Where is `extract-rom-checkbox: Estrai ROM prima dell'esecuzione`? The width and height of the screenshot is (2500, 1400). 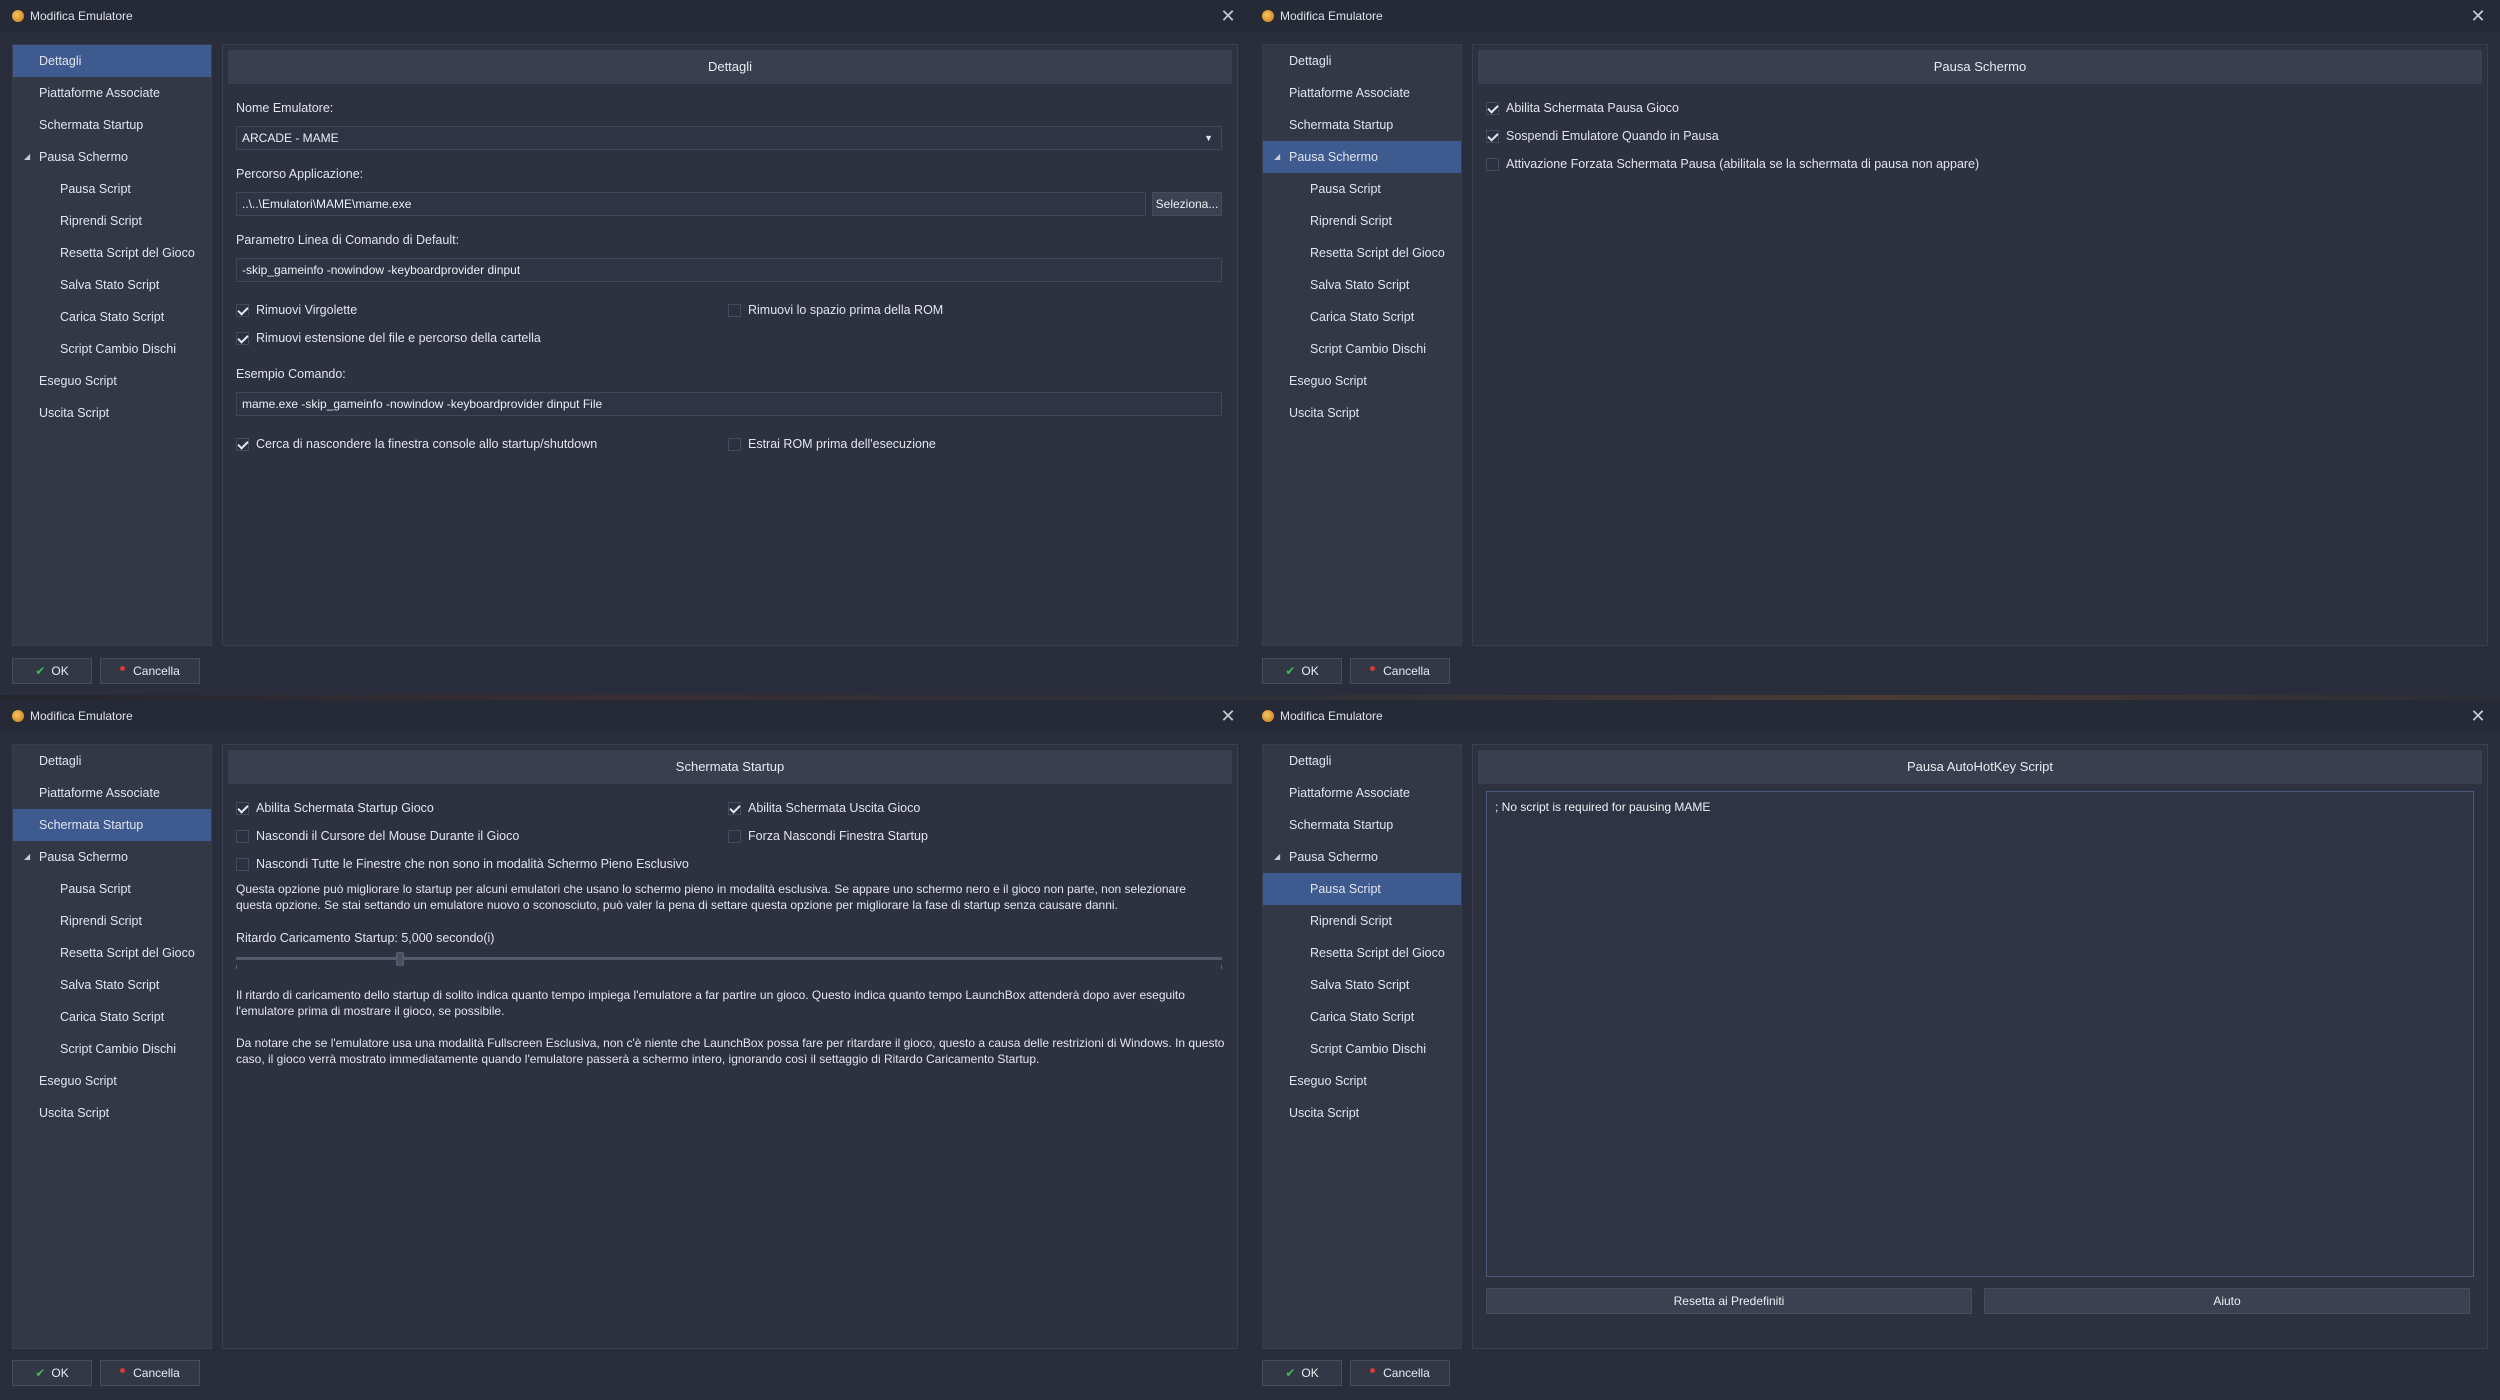
extract-rom-checkbox: Estrai ROM prima dell'esecuzione is located at coordinates (832, 444).